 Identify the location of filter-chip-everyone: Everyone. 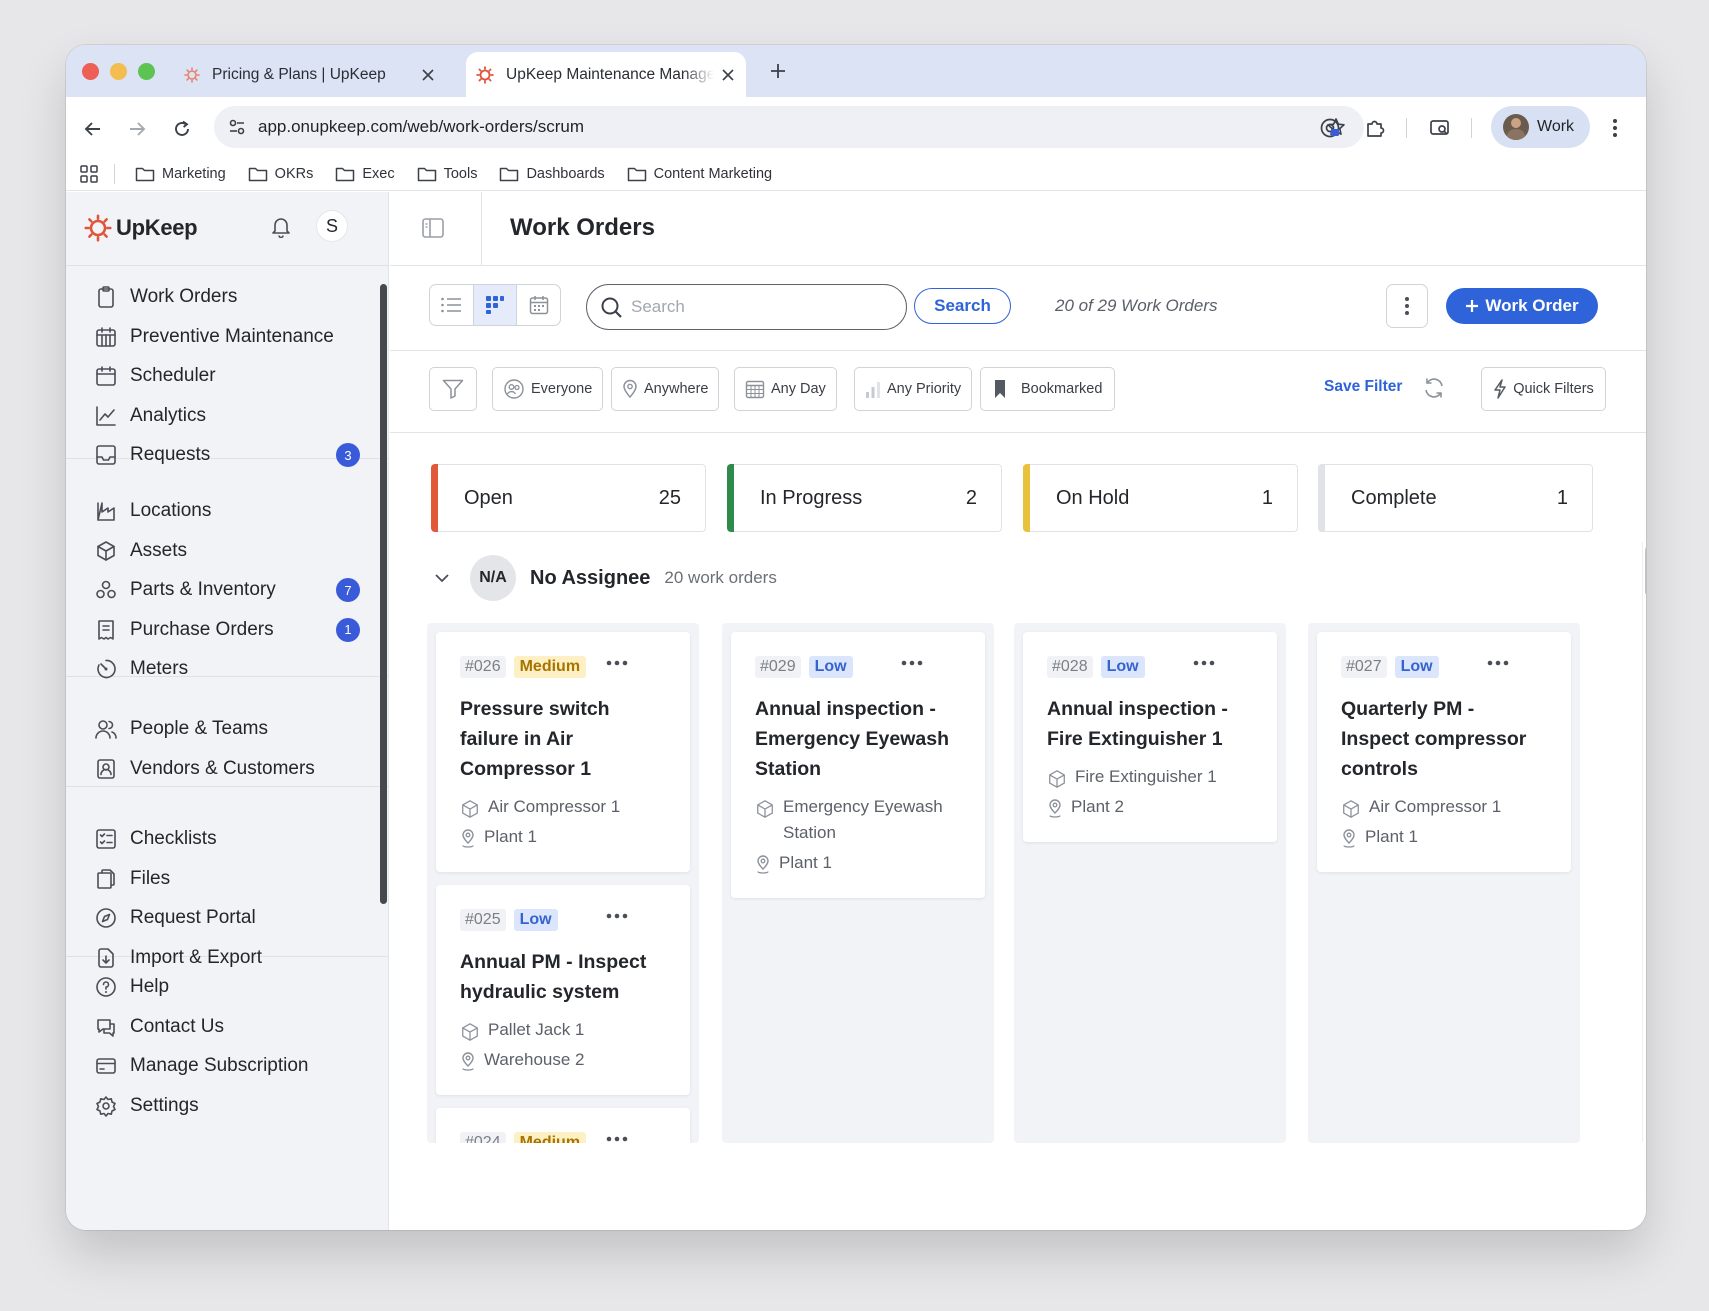
(548, 389).